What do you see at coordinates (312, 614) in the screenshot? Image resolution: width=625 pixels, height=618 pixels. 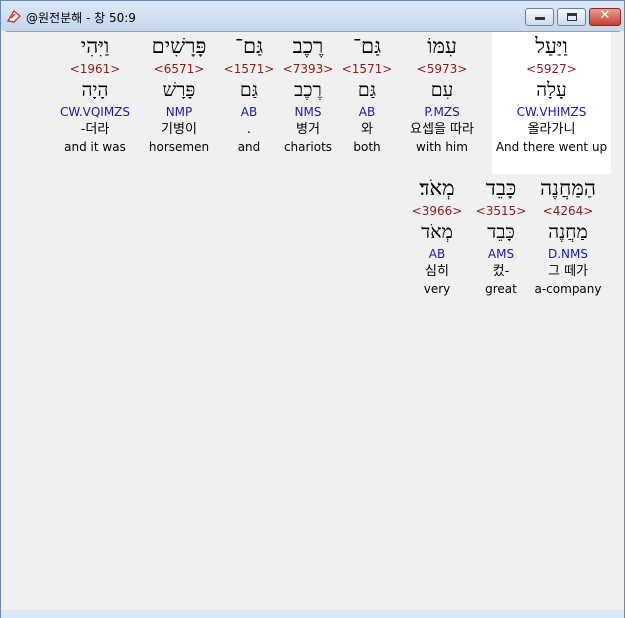 I see `window-bottom-border` at bounding box center [312, 614].